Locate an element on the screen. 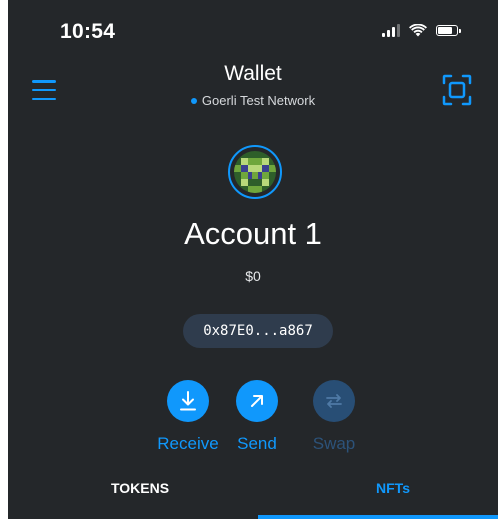 The width and height of the screenshot is (501, 519). address-copy-button: 0x87E0...a867 is located at coordinates (258, 331).